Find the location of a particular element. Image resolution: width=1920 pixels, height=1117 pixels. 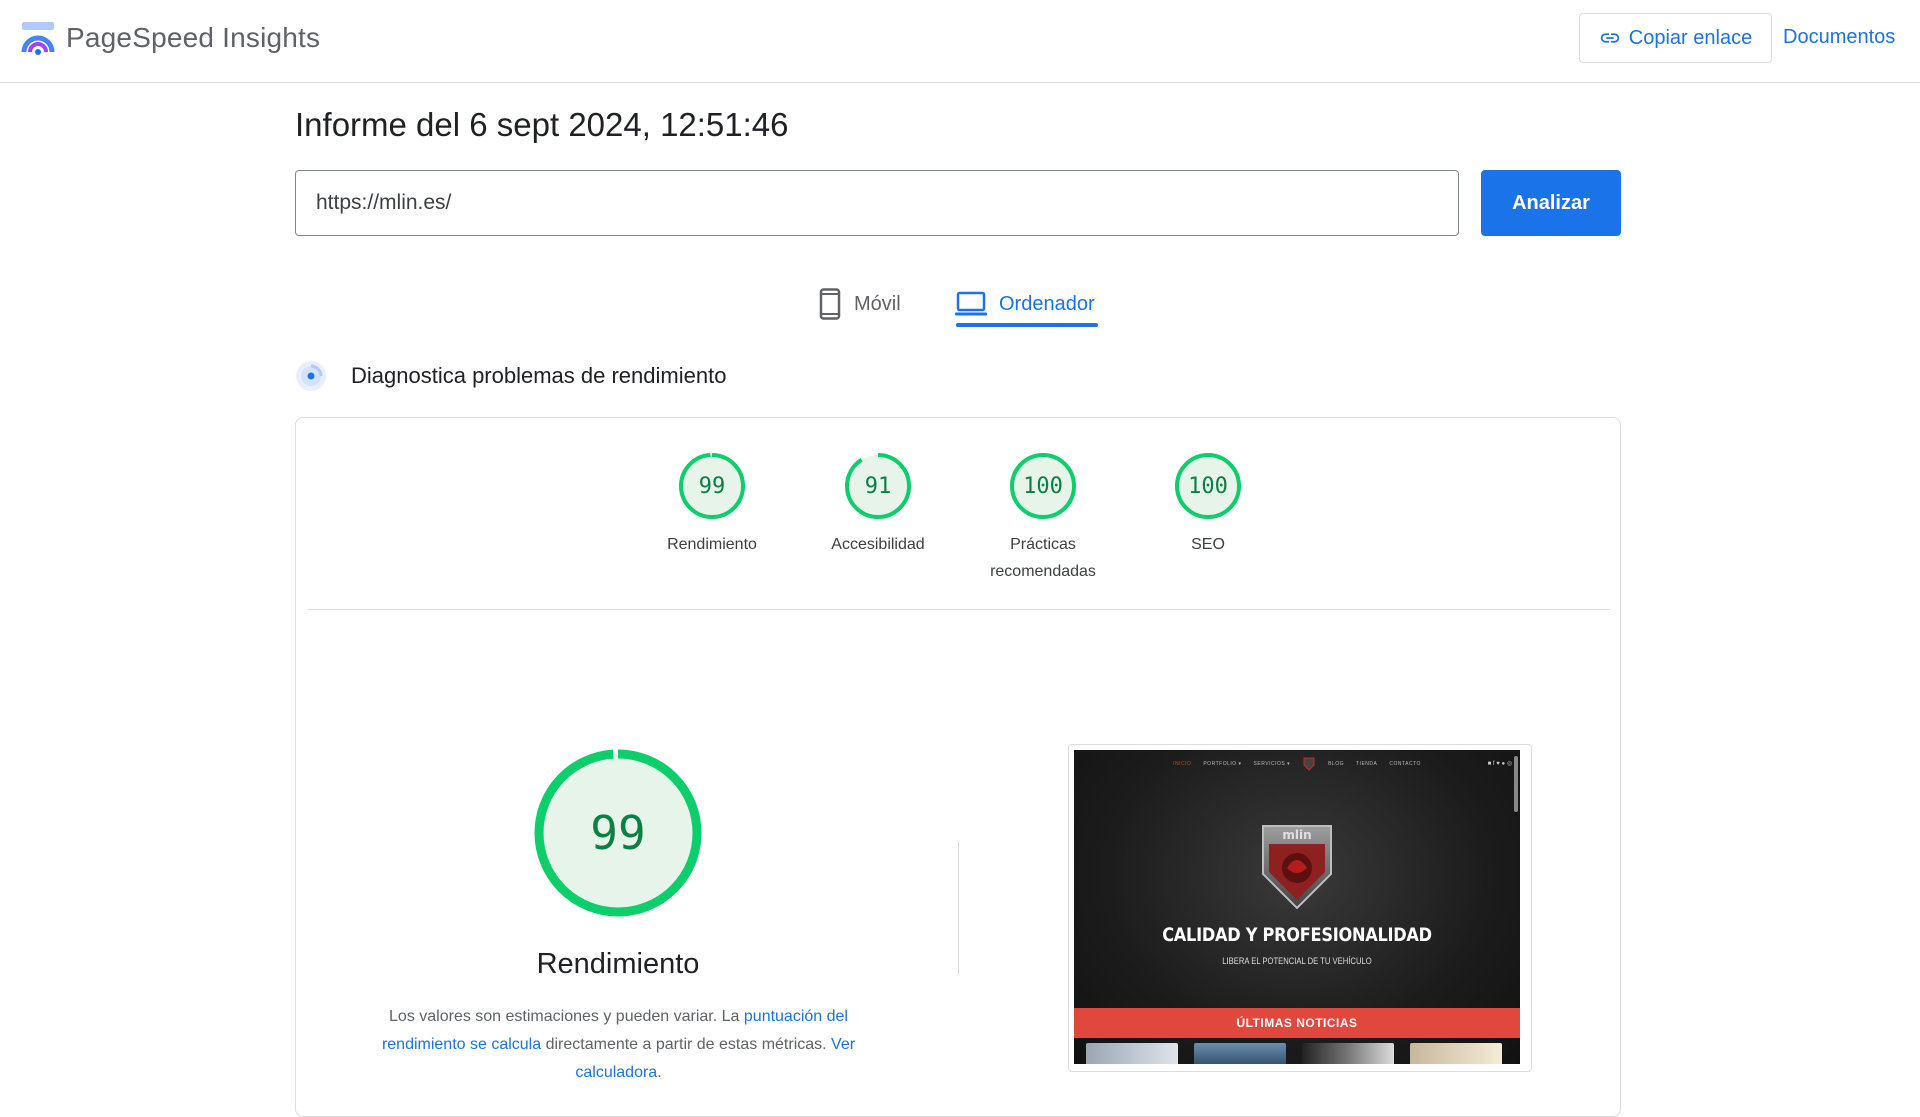

copy-link-label: Copiar enlace is located at coordinates (1690, 37).